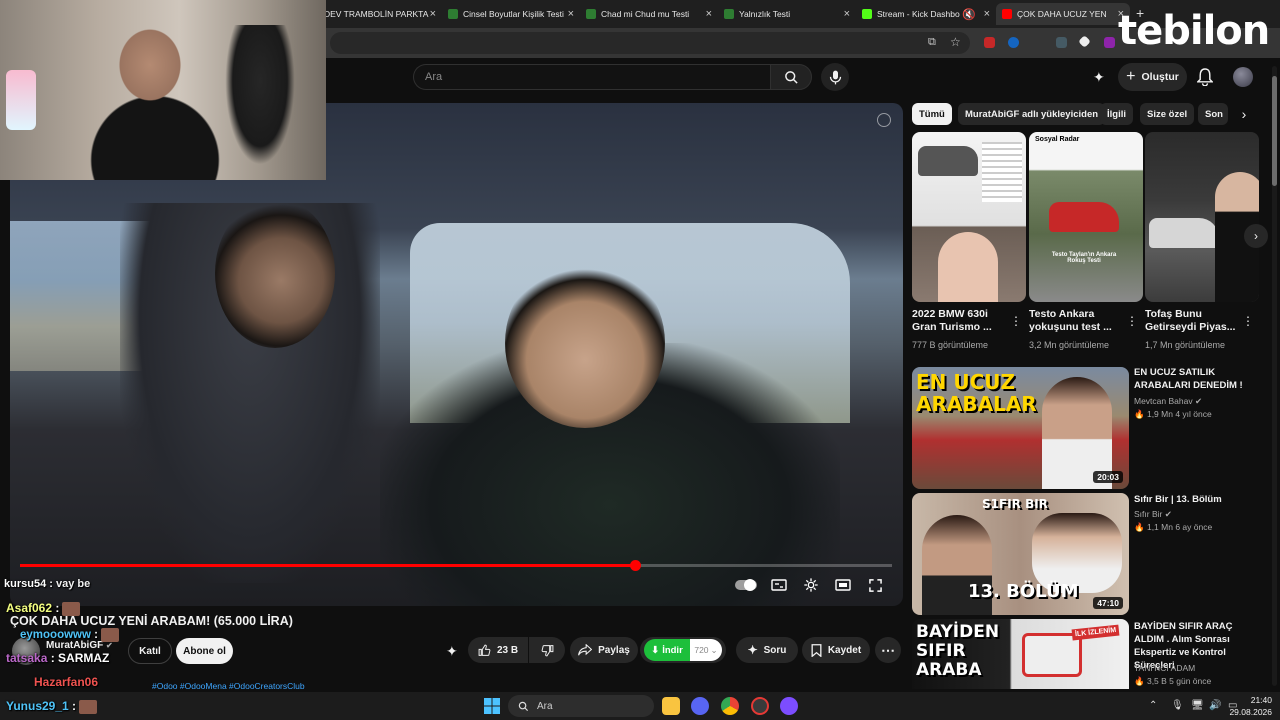  What do you see at coordinates (791, 77) in the screenshot?
I see `search-button` at bounding box center [791, 77].